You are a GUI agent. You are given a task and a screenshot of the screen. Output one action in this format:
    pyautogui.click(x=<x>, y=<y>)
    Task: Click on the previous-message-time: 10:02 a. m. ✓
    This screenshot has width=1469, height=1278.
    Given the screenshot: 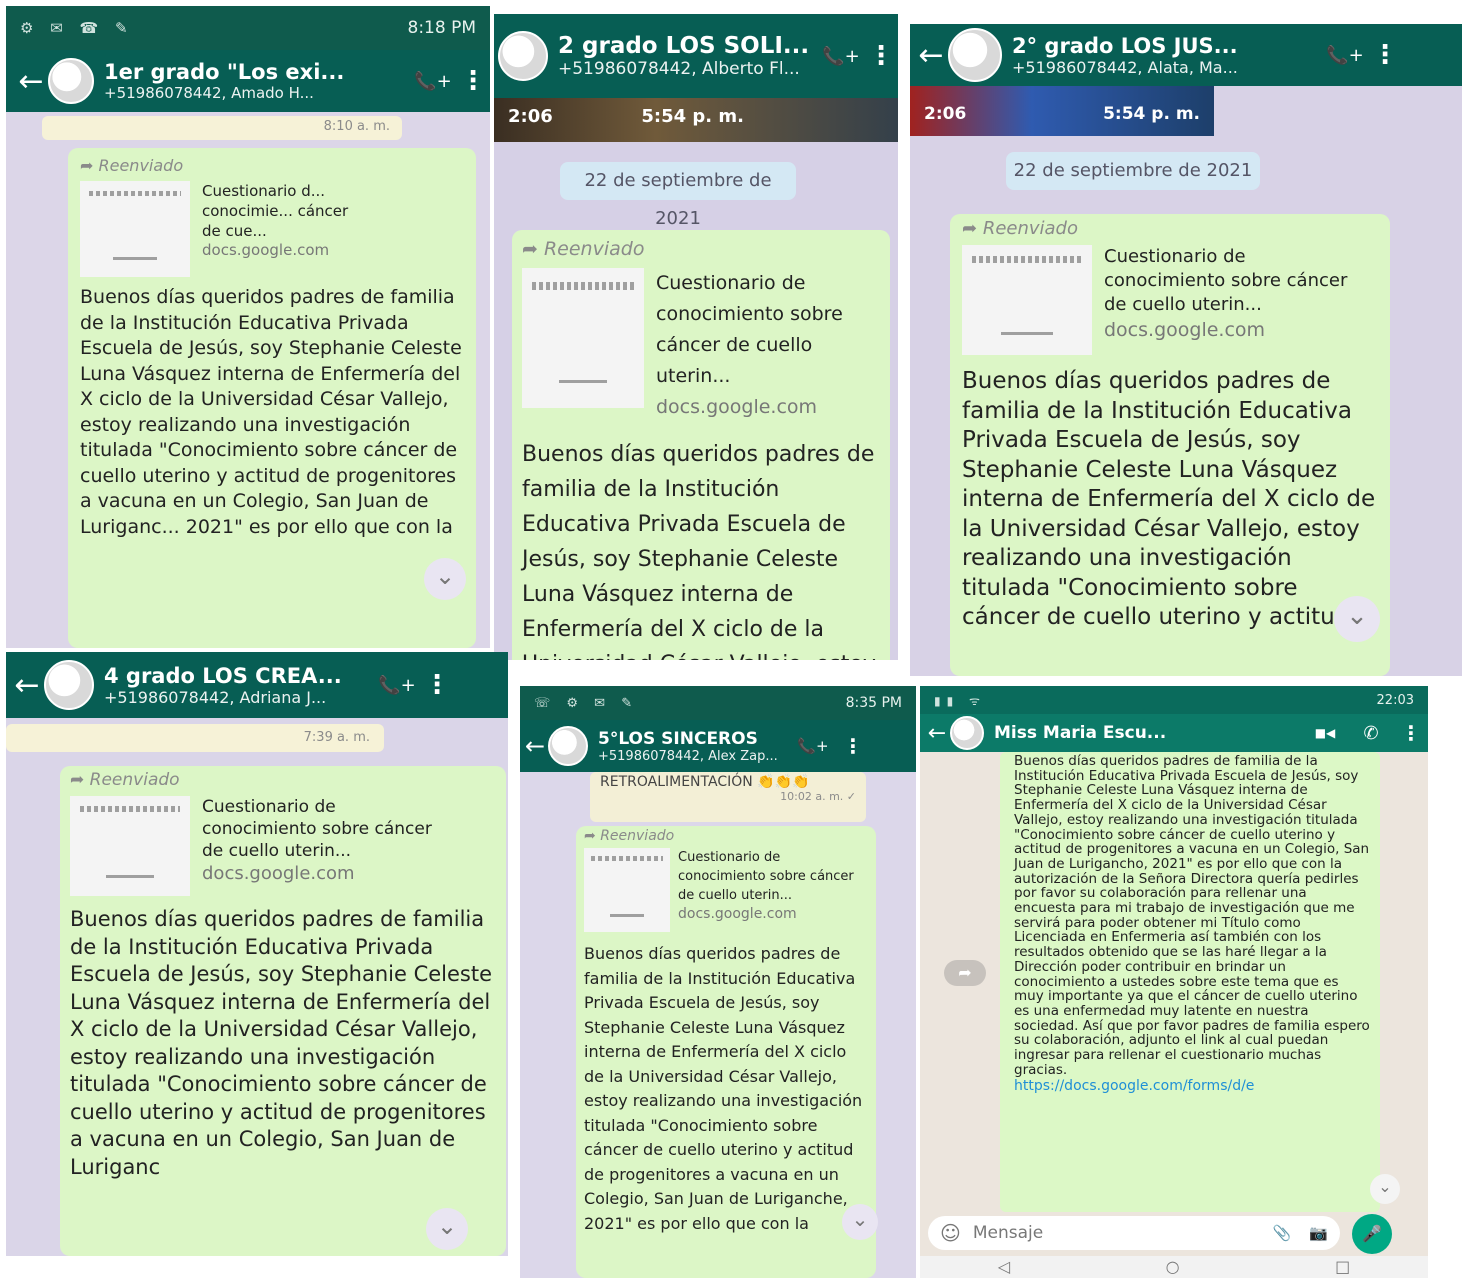 What is the action you would take?
    pyautogui.click(x=818, y=796)
    